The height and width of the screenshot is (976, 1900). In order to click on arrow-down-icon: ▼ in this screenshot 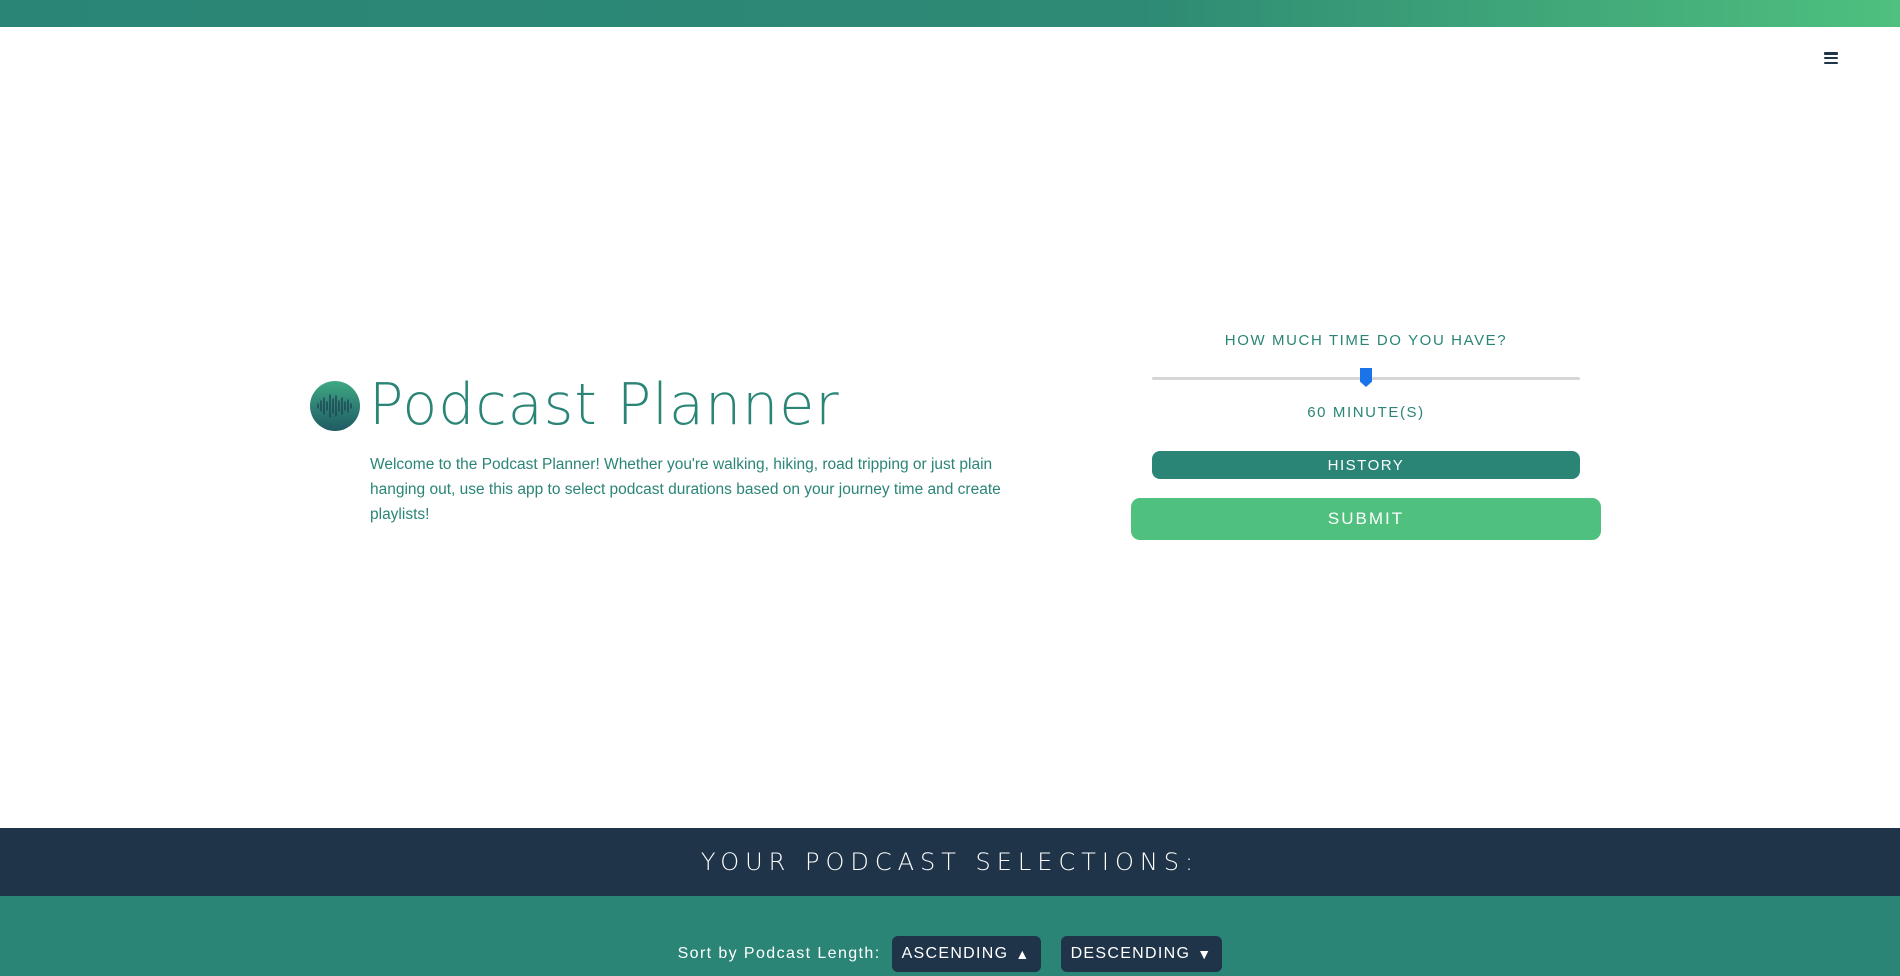, I will do `click(1205, 954)`.